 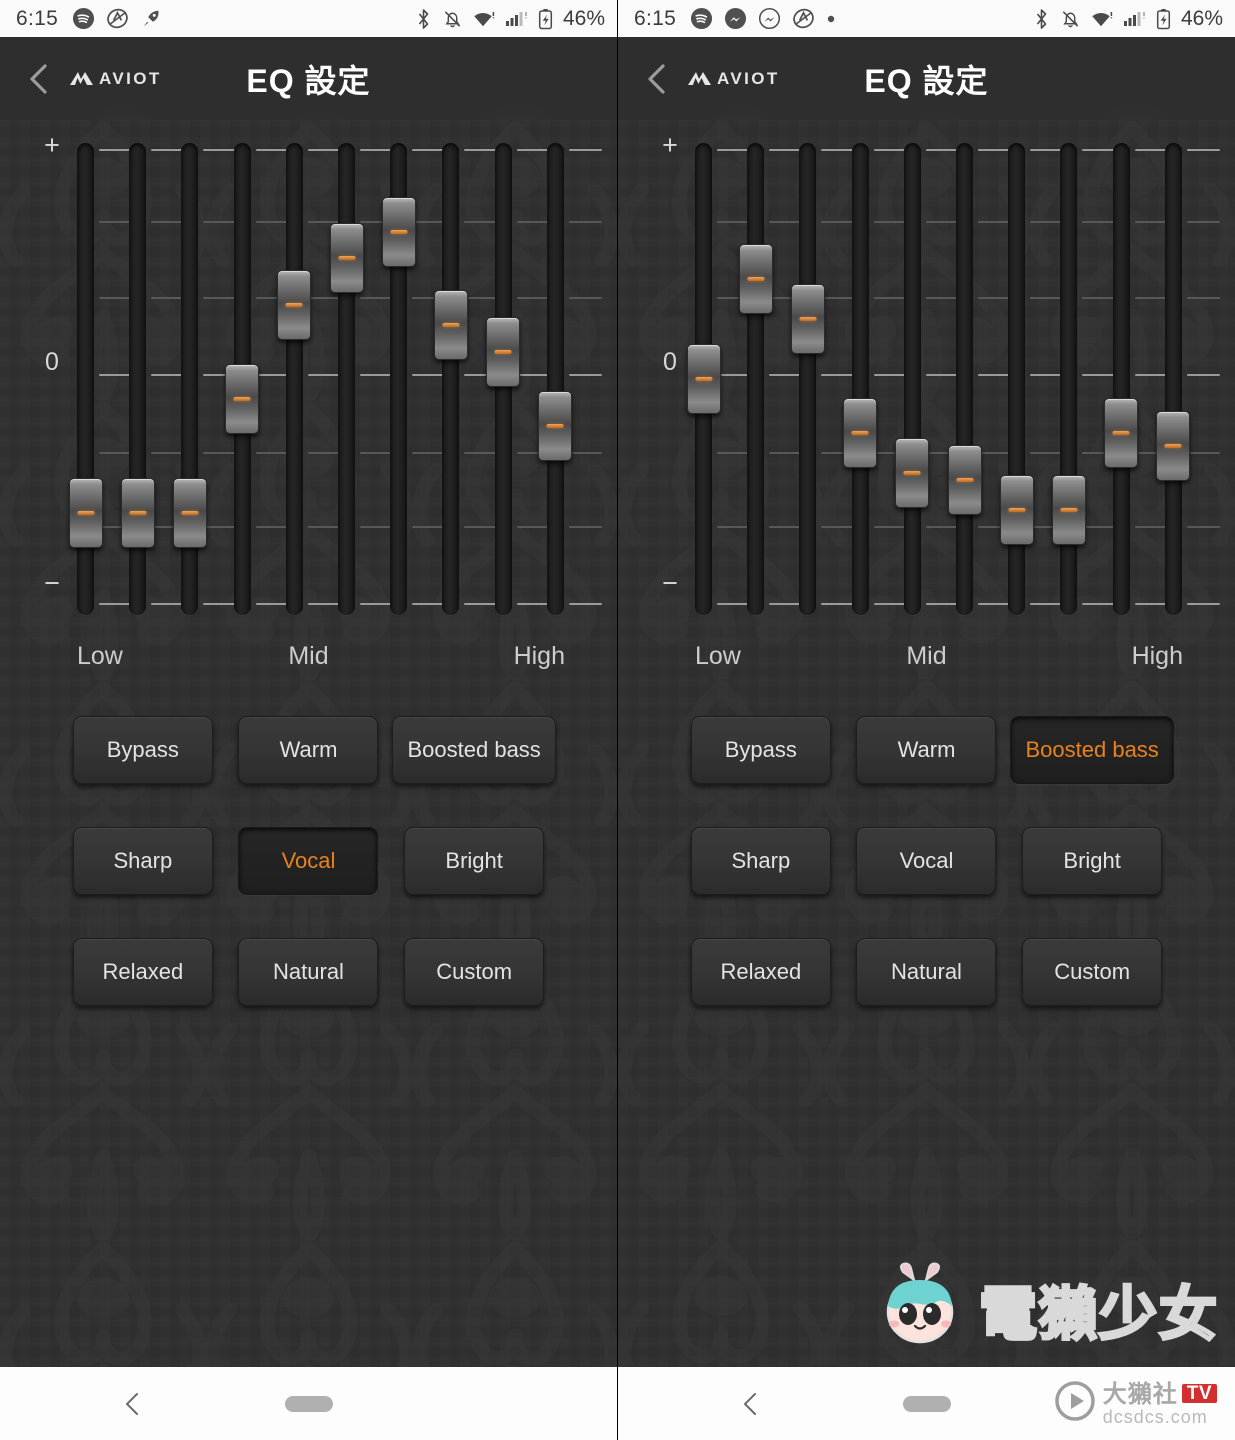 What do you see at coordinates (1201, 18) in the screenshot?
I see `battery-percent: 46%` at bounding box center [1201, 18].